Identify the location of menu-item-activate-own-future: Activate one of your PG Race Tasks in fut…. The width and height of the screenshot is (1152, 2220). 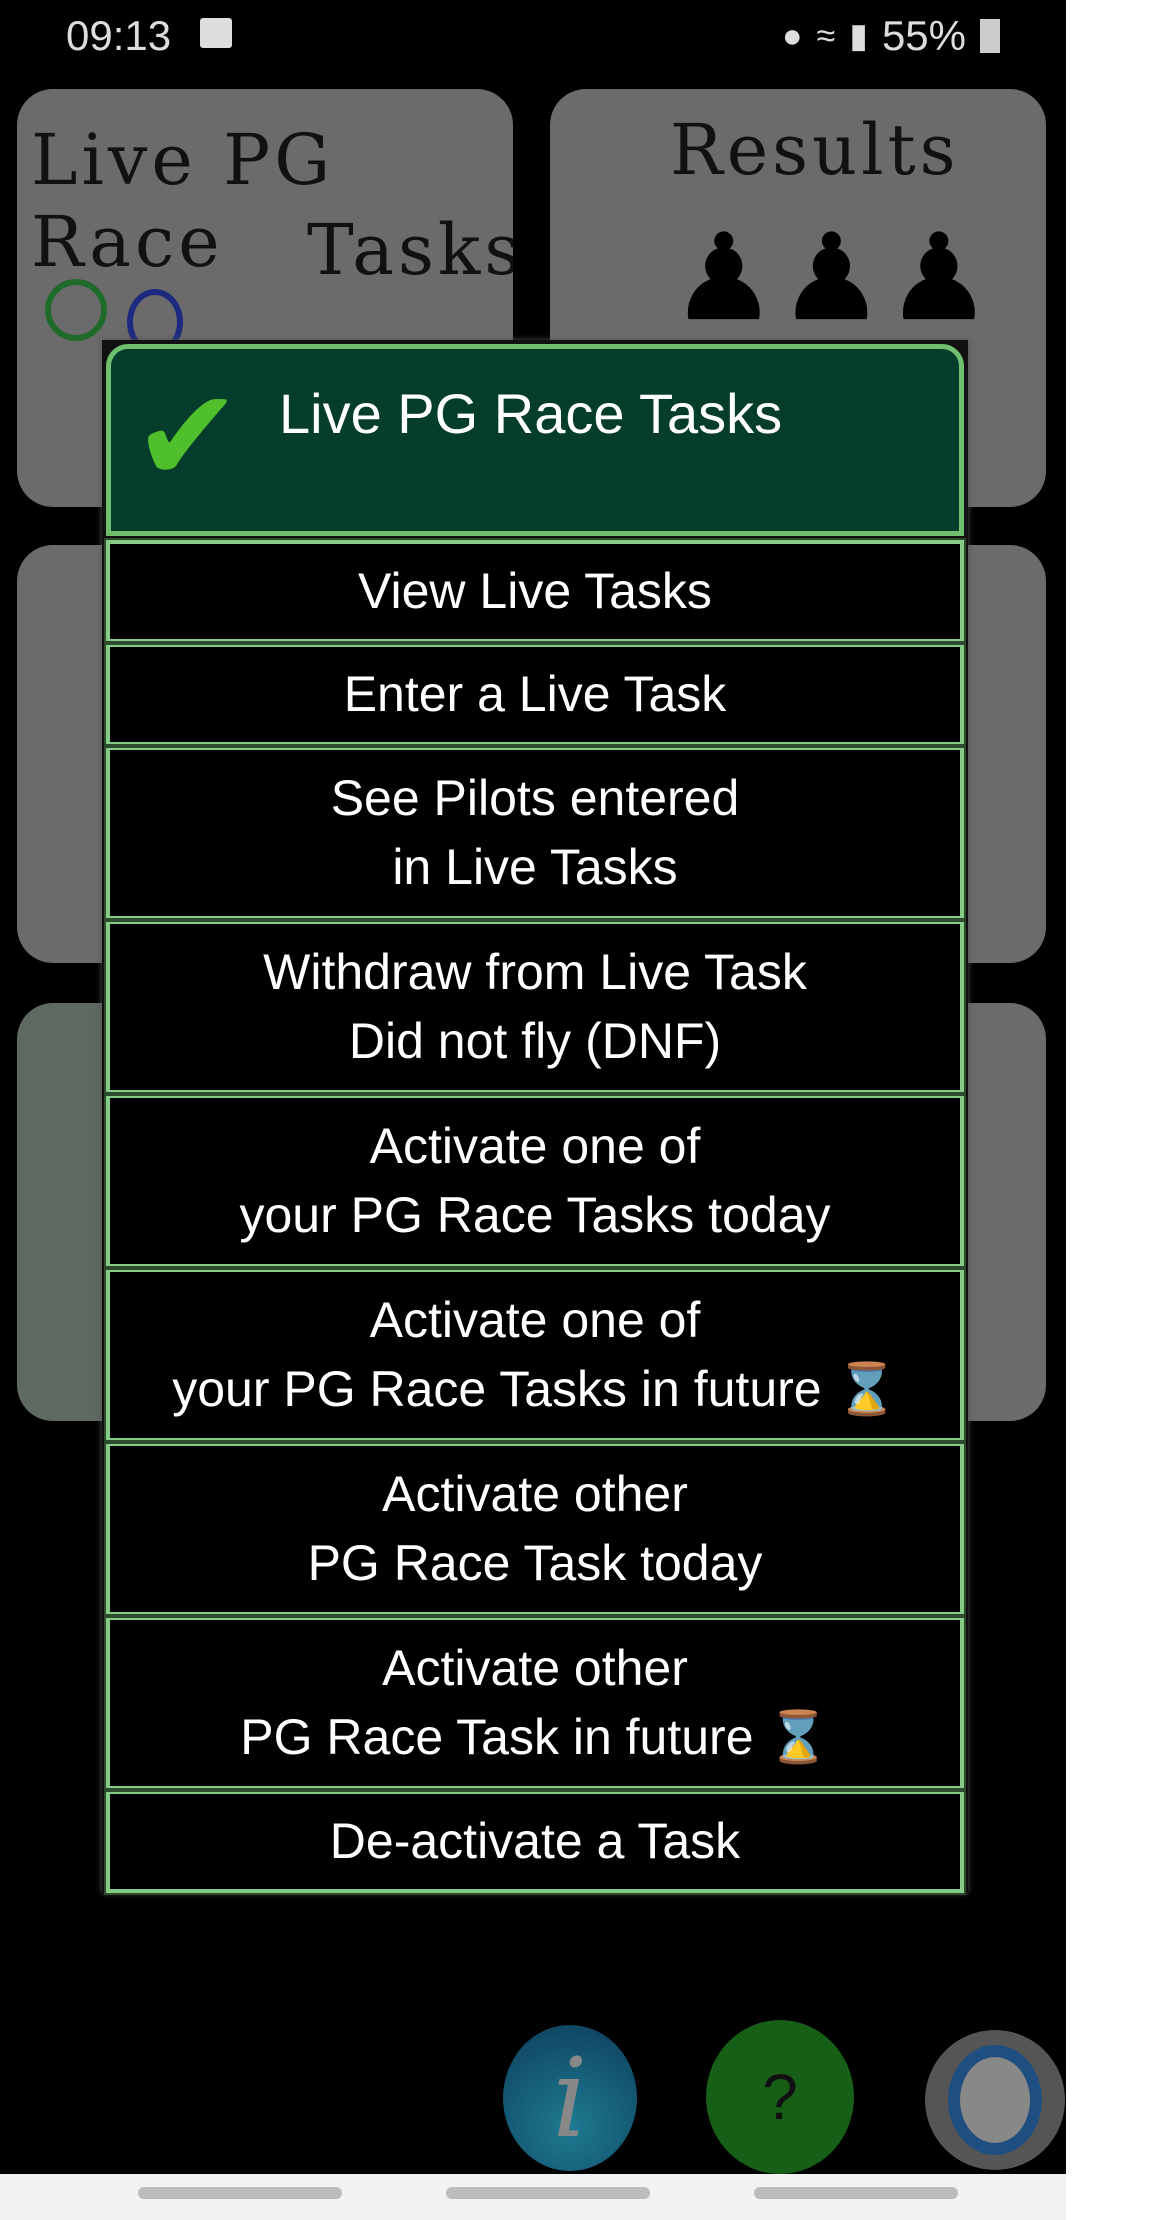
(535, 1355).